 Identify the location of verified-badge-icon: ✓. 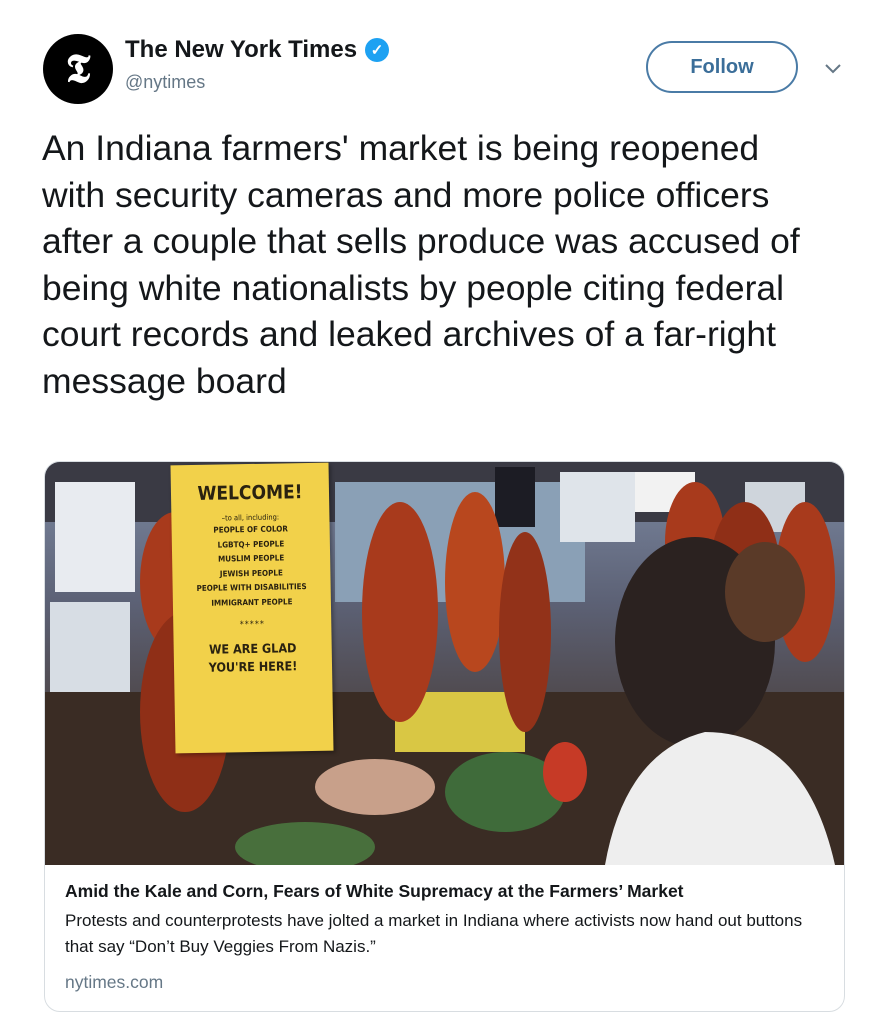
(377, 50).